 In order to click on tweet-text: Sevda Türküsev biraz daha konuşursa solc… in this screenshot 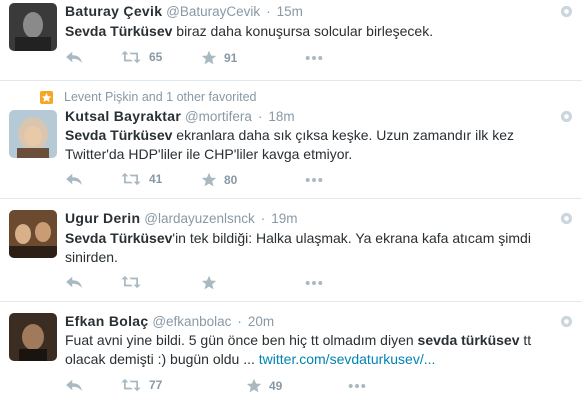, I will do `click(310, 31)`.